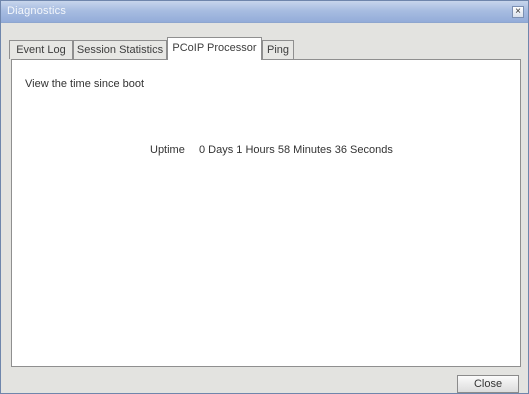 The width and height of the screenshot is (529, 394). What do you see at coordinates (214, 48) in the screenshot?
I see `tab-pcoip-processor: PCoIP Processor` at bounding box center [214, 48].